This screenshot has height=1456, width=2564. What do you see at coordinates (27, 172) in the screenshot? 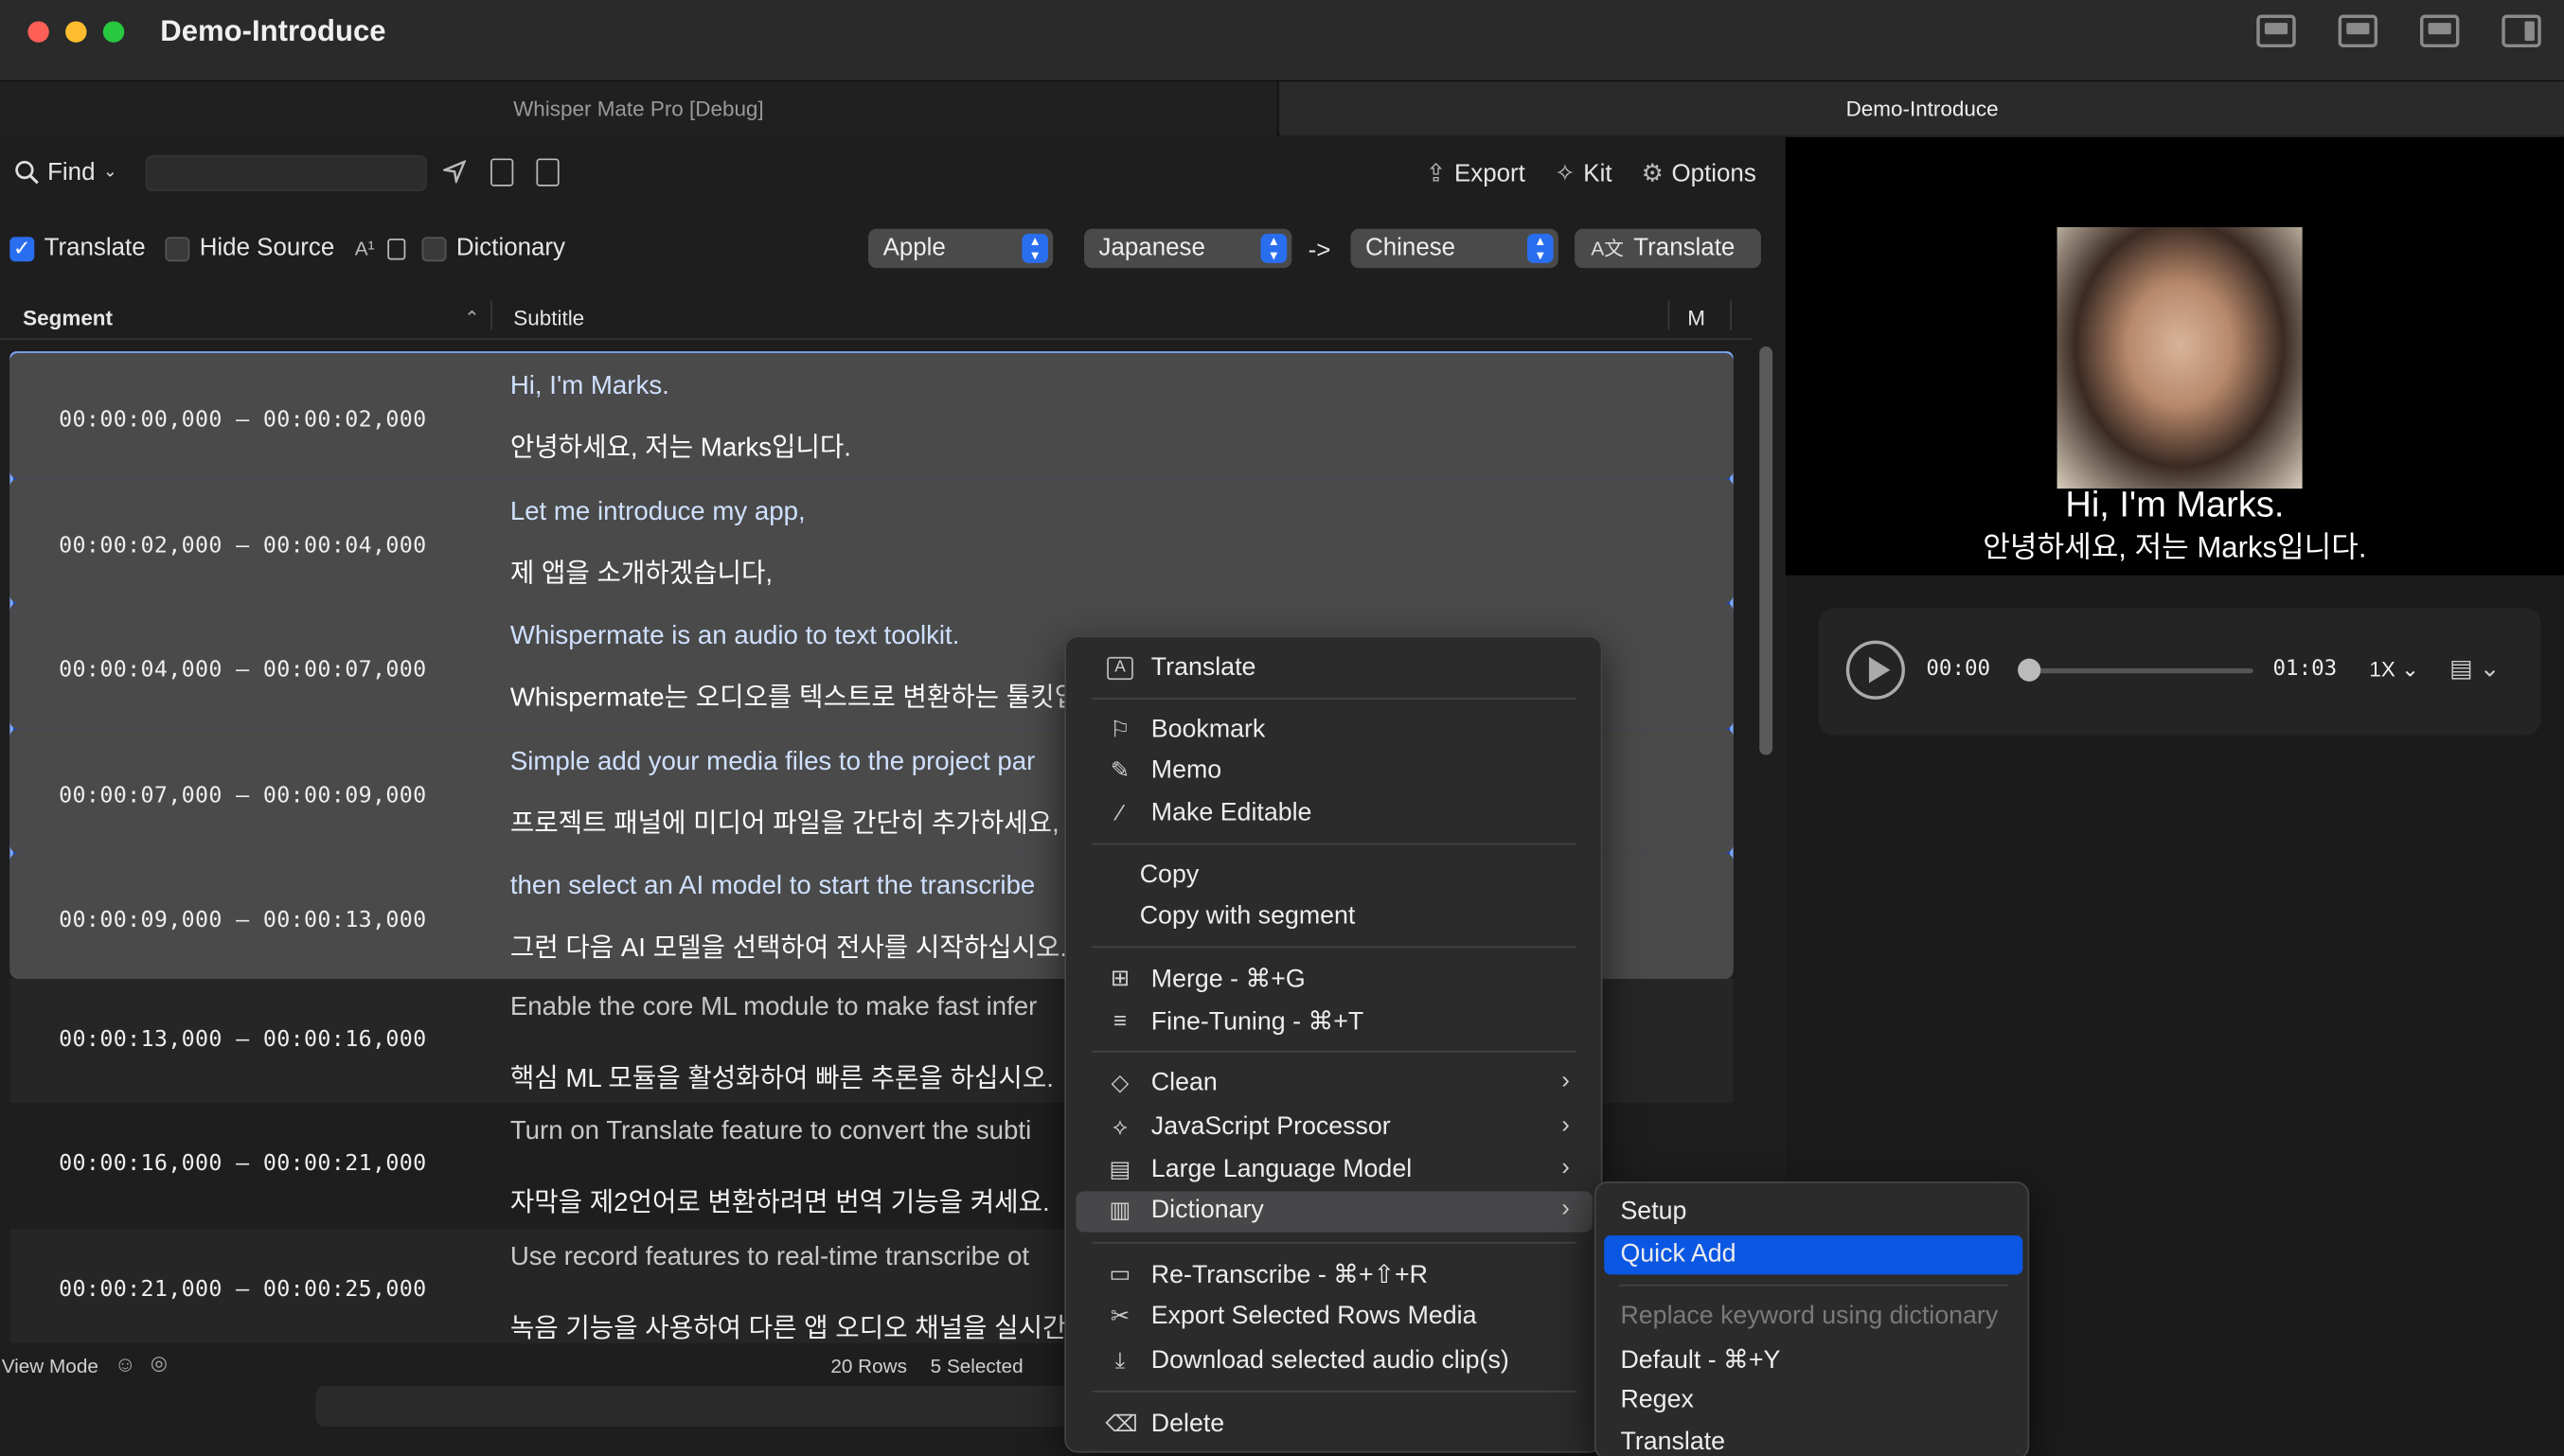
I see `search-icon` at bounding box center [27, 172].